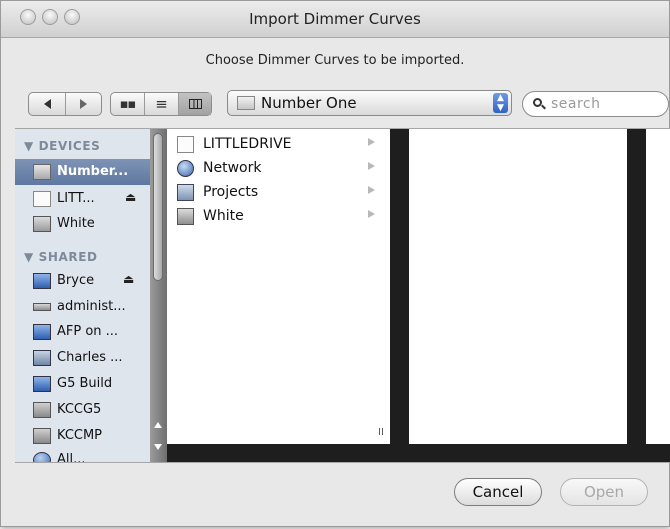  I want to click on list-item: Projects, so click(278, 193).